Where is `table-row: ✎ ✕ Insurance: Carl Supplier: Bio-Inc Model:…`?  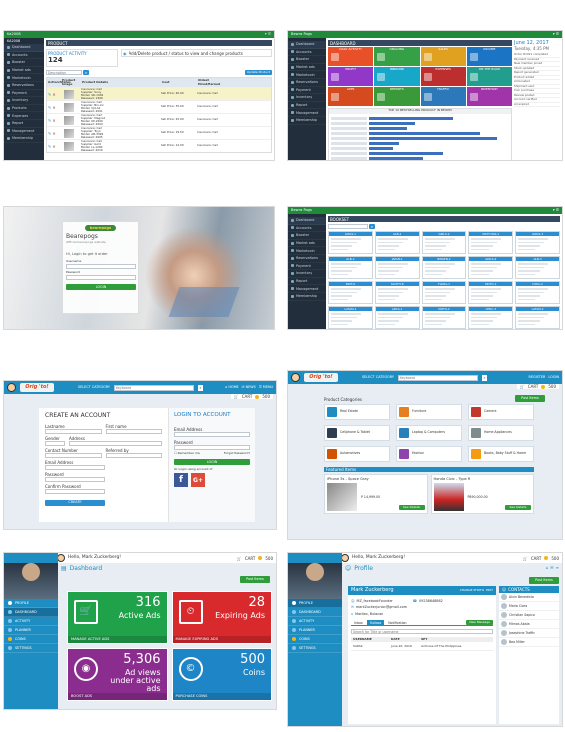
table-row: ✎ ✕ Insurance: Carl Supplier: Bio-Inc Model:… is located at coordinates (159, 106).